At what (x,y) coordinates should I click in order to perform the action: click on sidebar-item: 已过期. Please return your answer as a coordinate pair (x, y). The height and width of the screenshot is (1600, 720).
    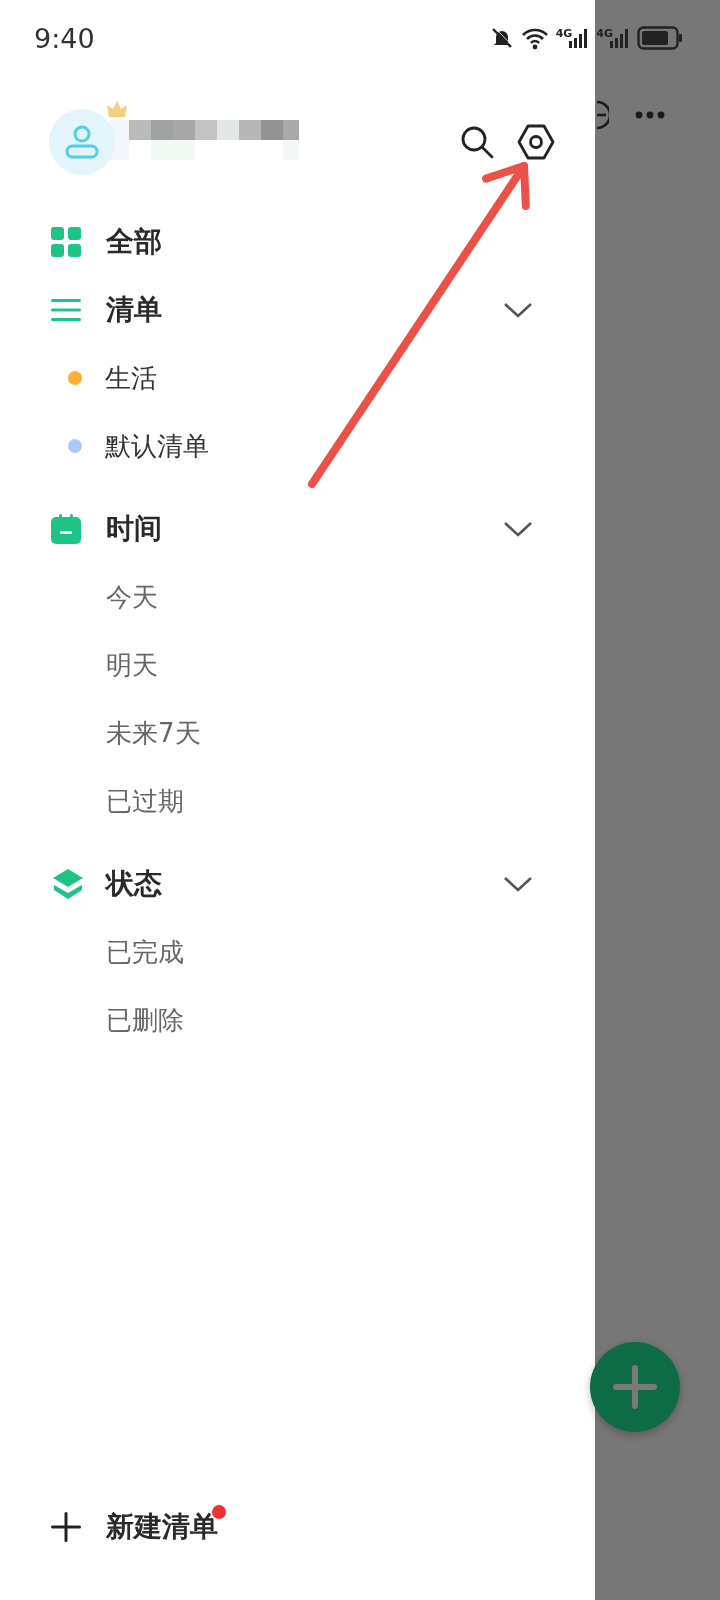
    Looking at the image, I should click on (297, 801).